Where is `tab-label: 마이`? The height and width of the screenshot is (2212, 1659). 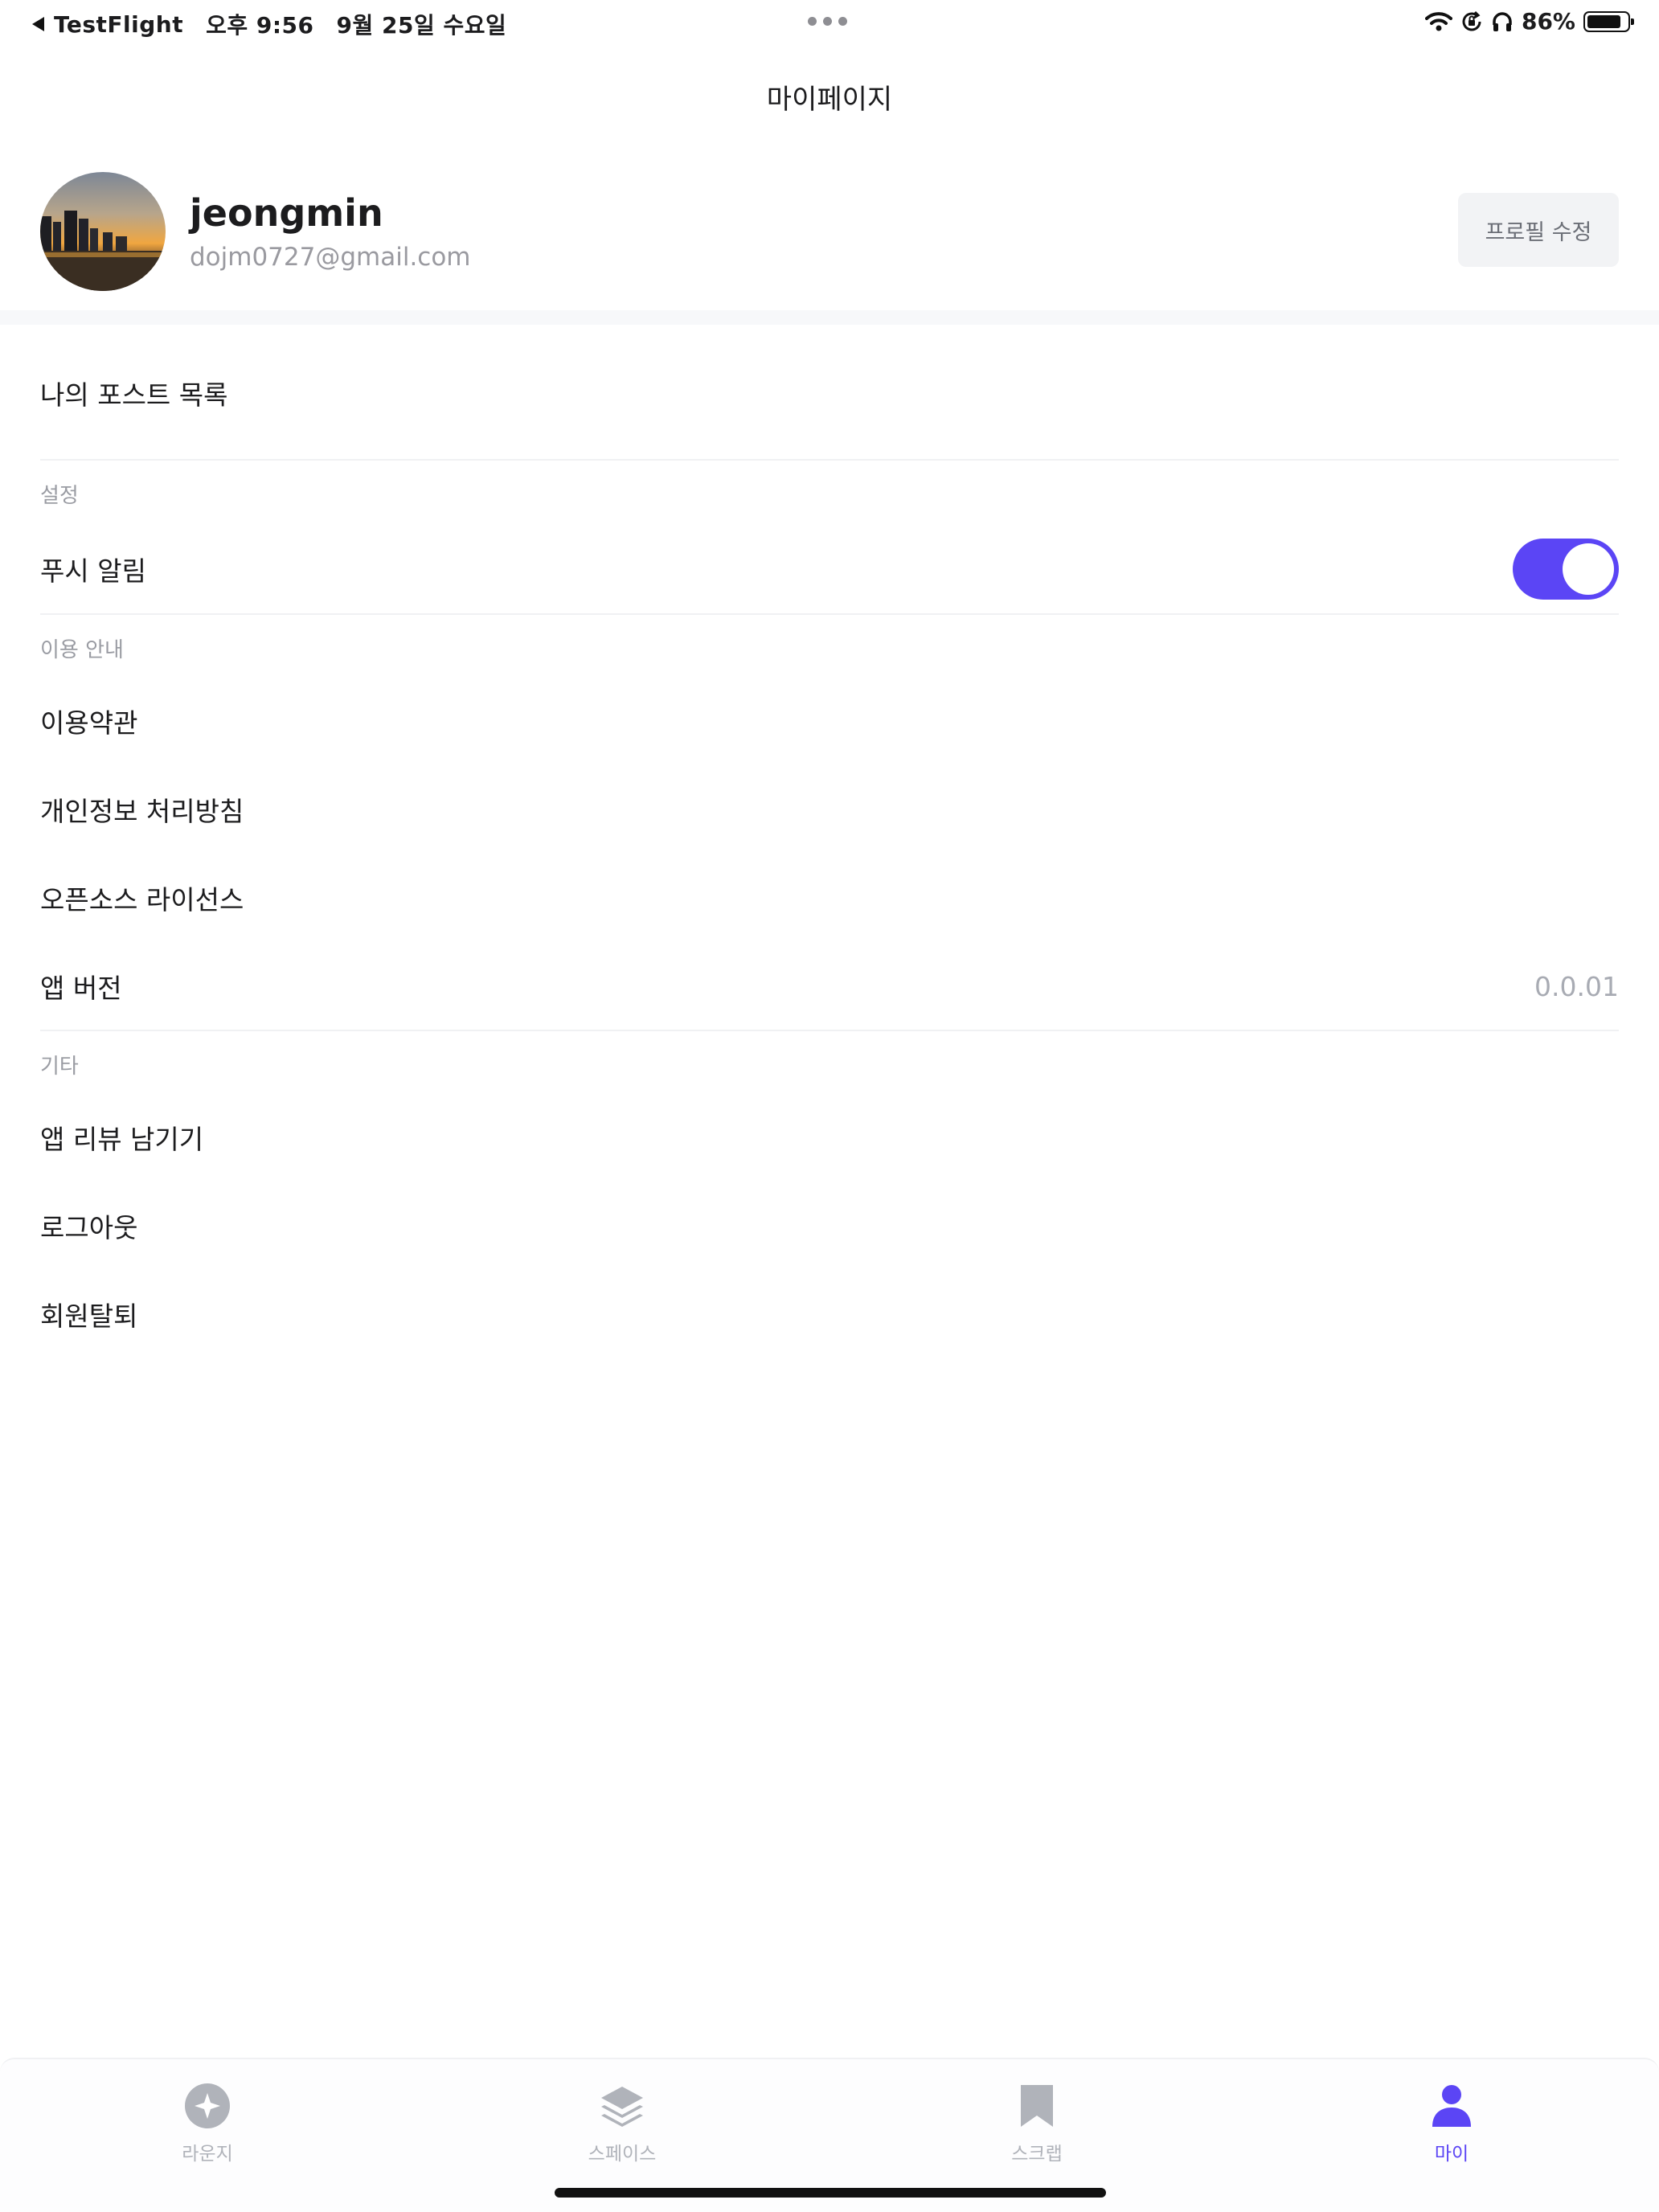 tab-label: 마이 is located at coordinates (1451, 2154).